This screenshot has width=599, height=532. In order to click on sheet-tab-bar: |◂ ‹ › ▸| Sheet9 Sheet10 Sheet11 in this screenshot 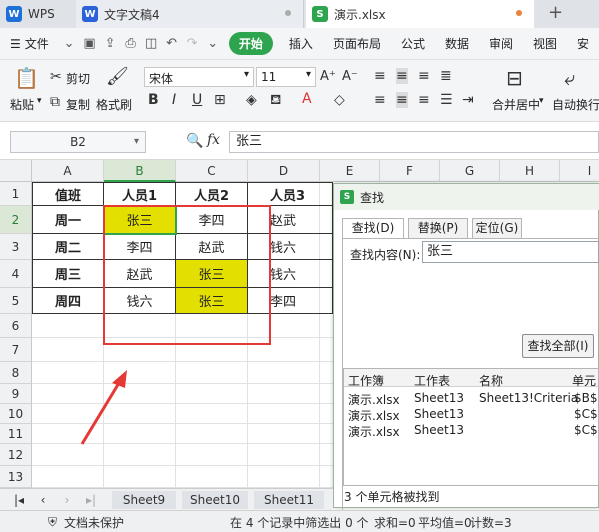, I will do `click(166, 499)`.